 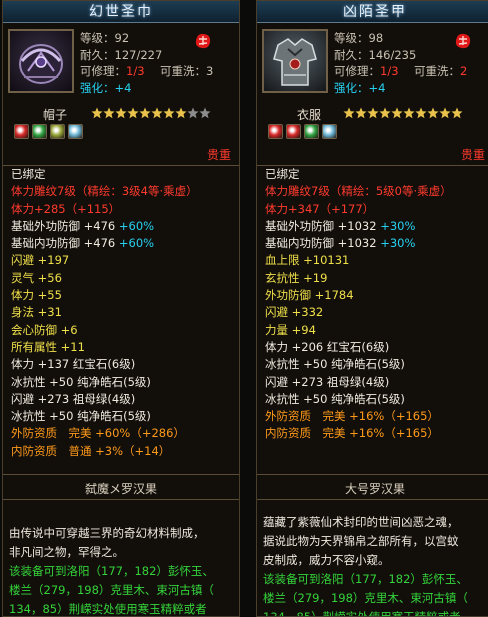 What do you see at coordinates (36, 312) in the screenshot?
I see `attribute-text: 身法 +31` at bounding box center [36, 312].